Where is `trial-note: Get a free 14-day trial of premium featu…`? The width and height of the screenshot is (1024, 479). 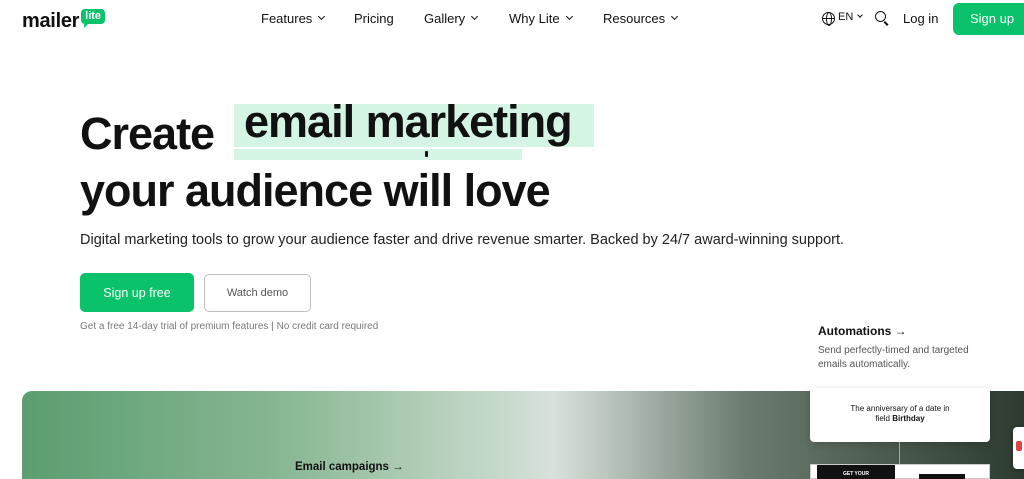
trial-note: Get a free 14-day trial of premium featu… is located at coordinates (229, 326).